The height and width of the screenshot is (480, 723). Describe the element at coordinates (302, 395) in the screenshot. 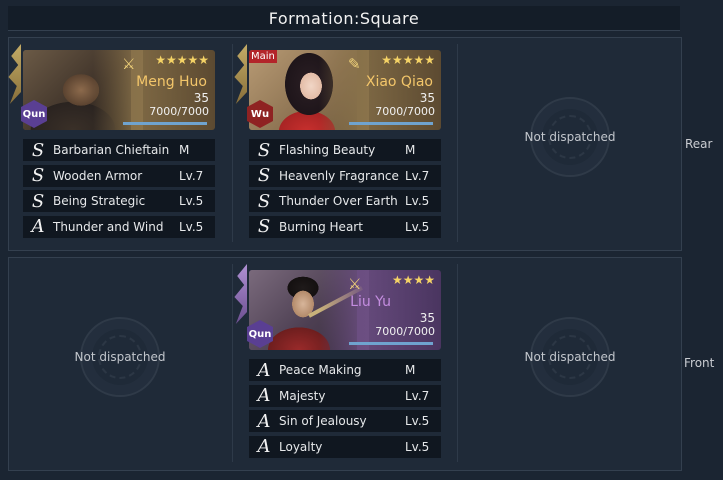

I see `skill-name: Majesty` at that location.